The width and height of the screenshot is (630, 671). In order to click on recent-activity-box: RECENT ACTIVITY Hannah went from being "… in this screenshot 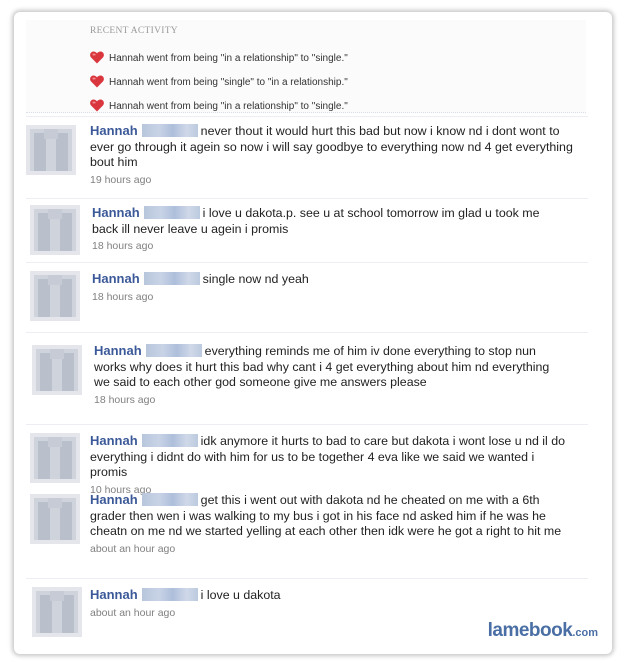, I will do `click(306, 66)`.